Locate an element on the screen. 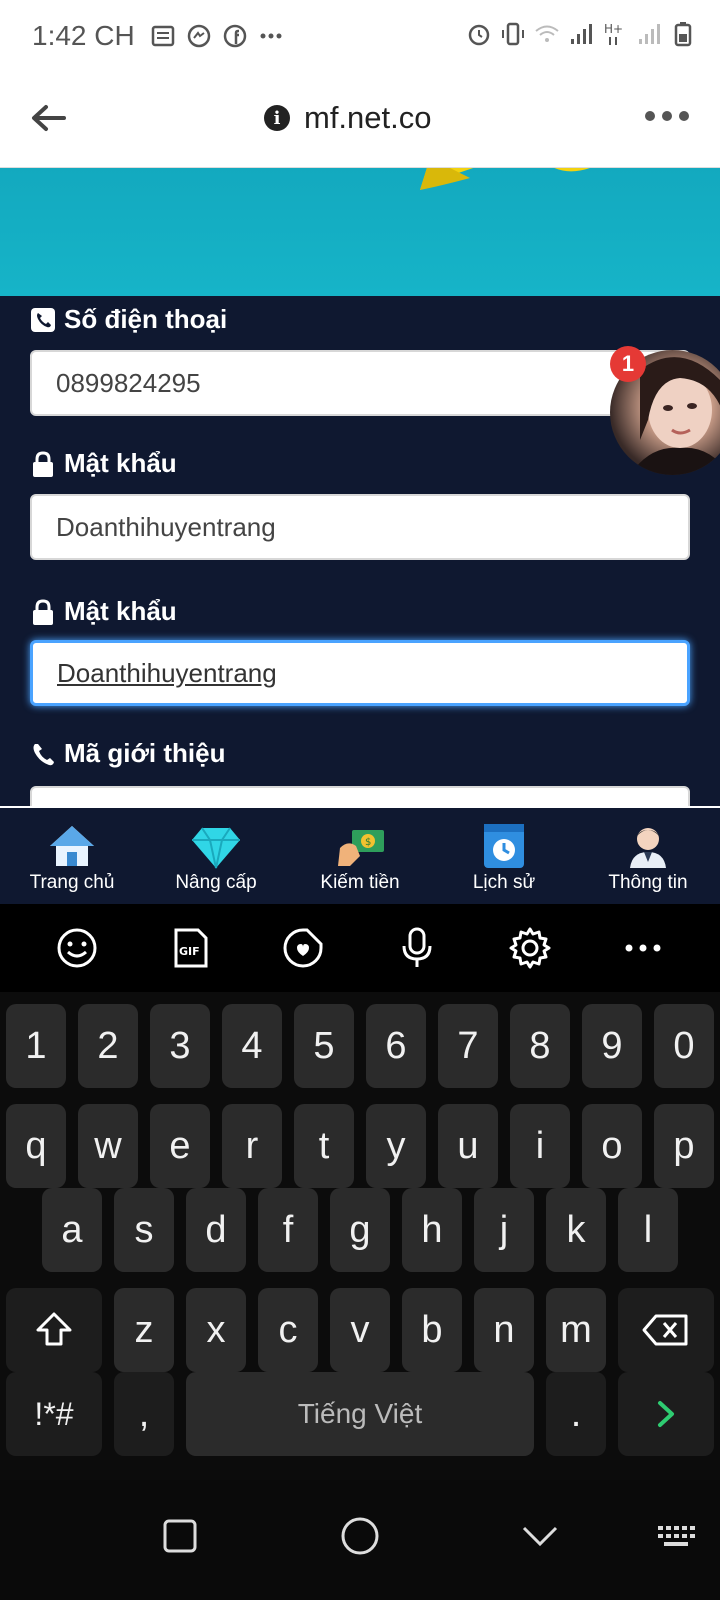  period-key: . is located at coordinates (576, 1414).